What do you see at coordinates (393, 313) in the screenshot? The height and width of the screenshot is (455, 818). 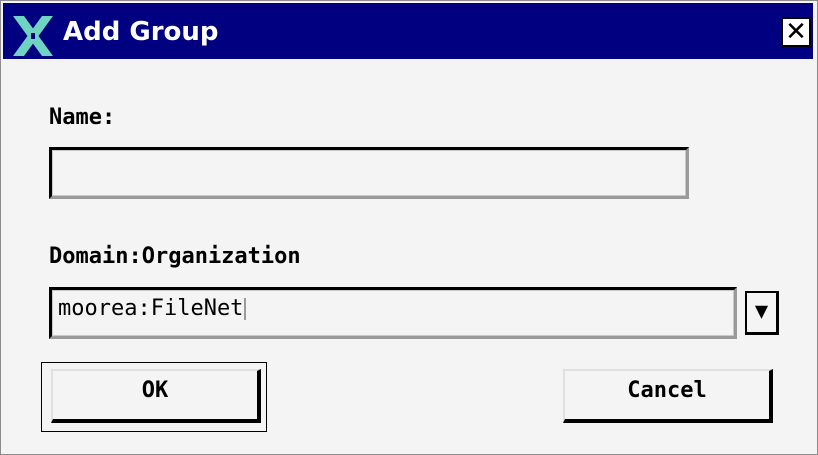 I see `domain-organization-field: moorea:FileNet` at bounding box center [393, 313].